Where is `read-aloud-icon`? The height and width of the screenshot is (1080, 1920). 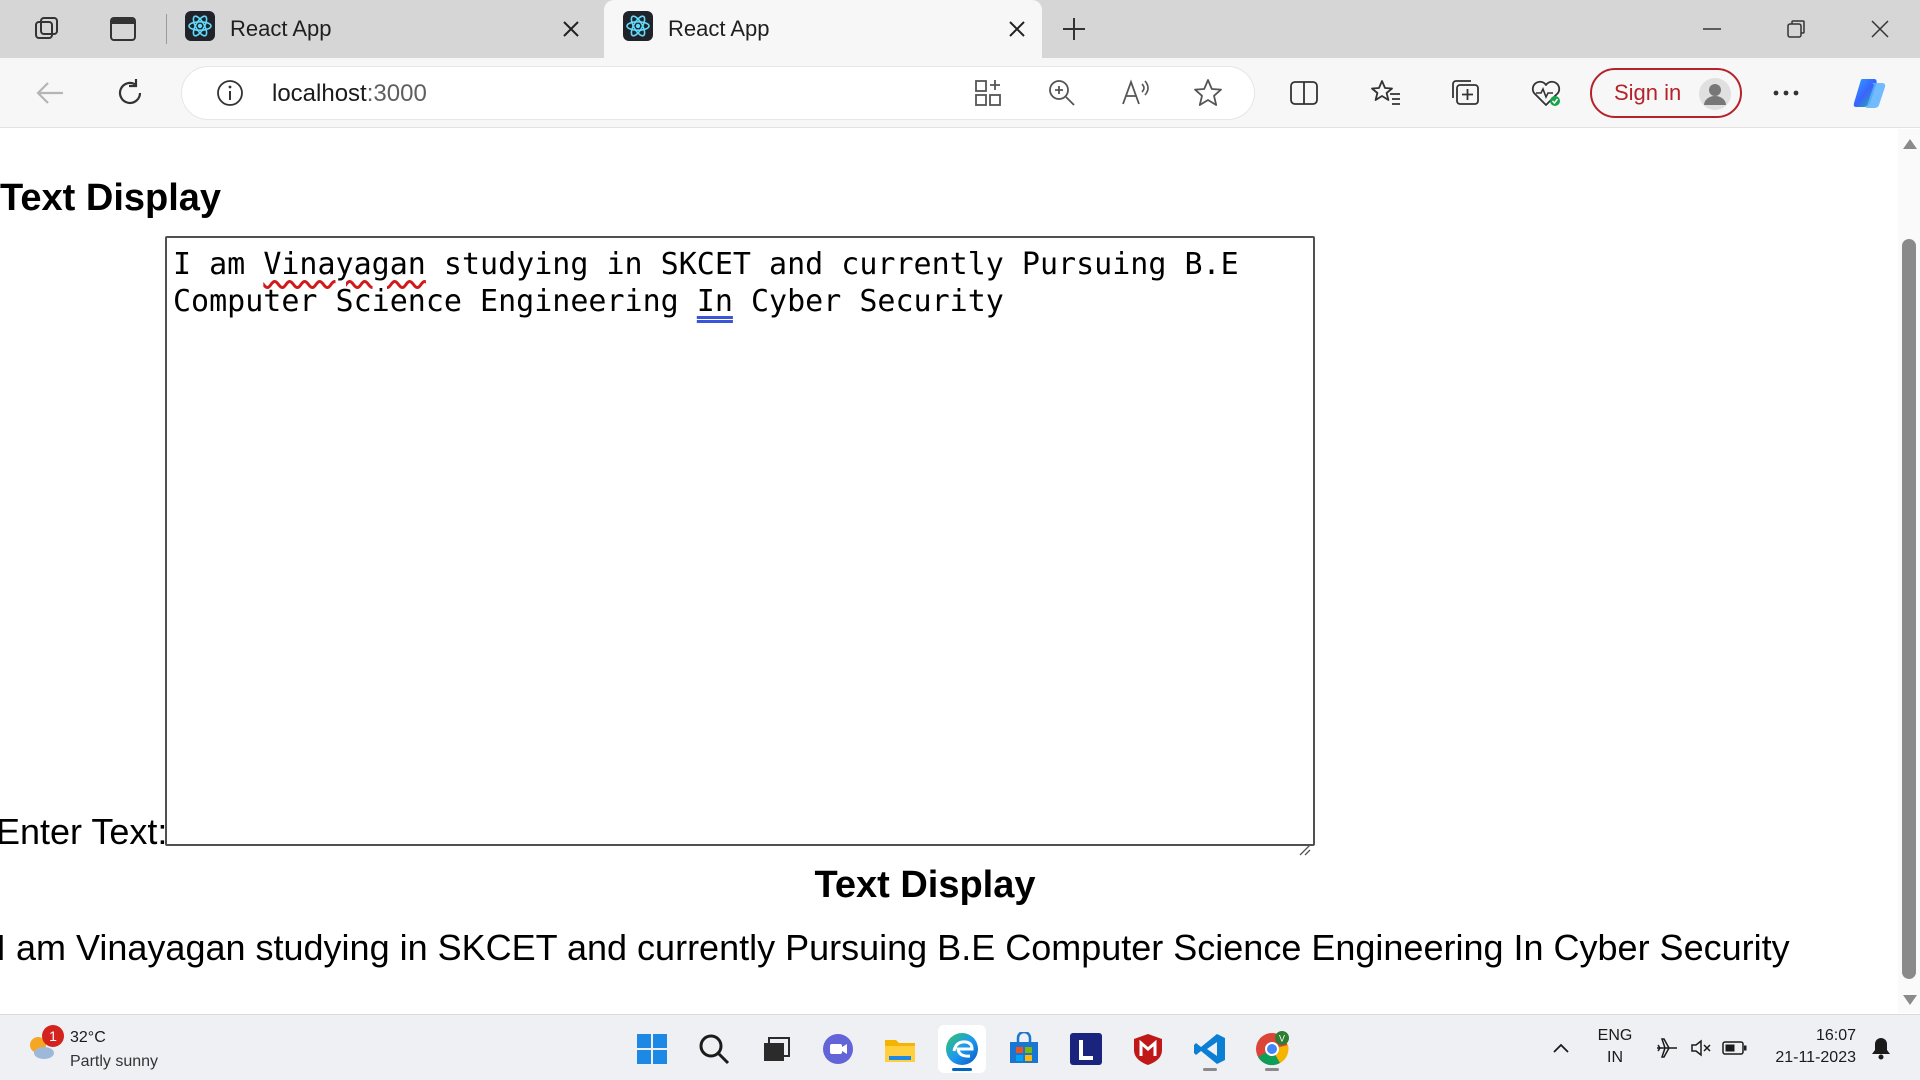 read-aloud-icon is located at coordinates (1136, 93).